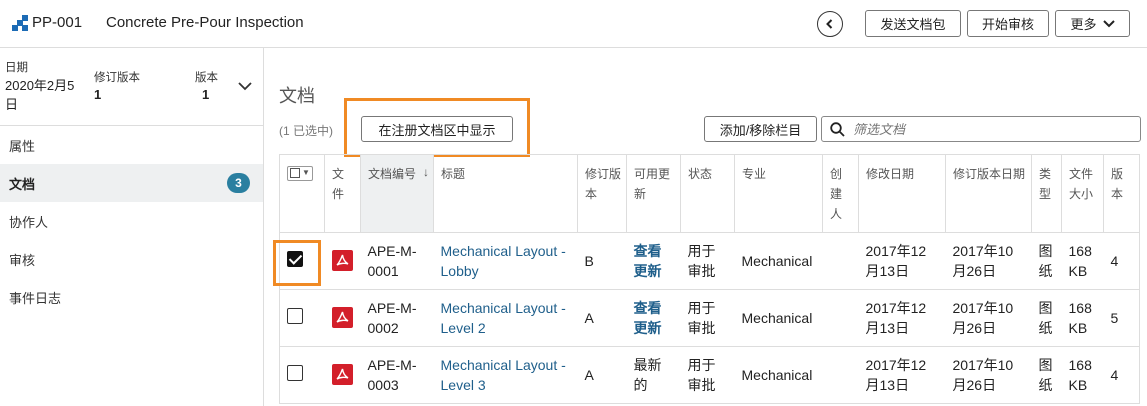  Describe the element at coordinates (778, 193) in the screenshot. I see `column-header: 专业` at that location.